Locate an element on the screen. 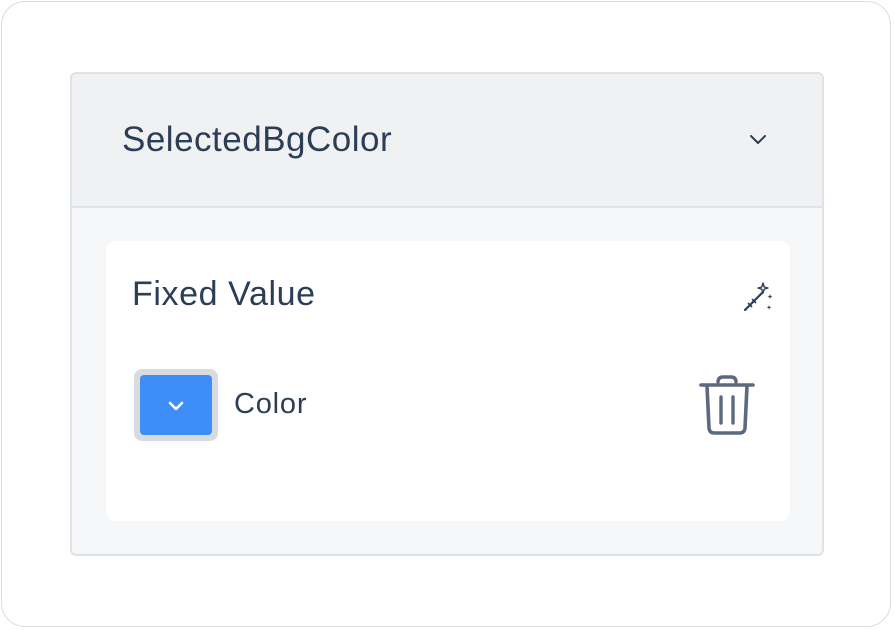 The width and height of the screenshot is (894, 630). trash-icon is located at coordinates (727, 405).